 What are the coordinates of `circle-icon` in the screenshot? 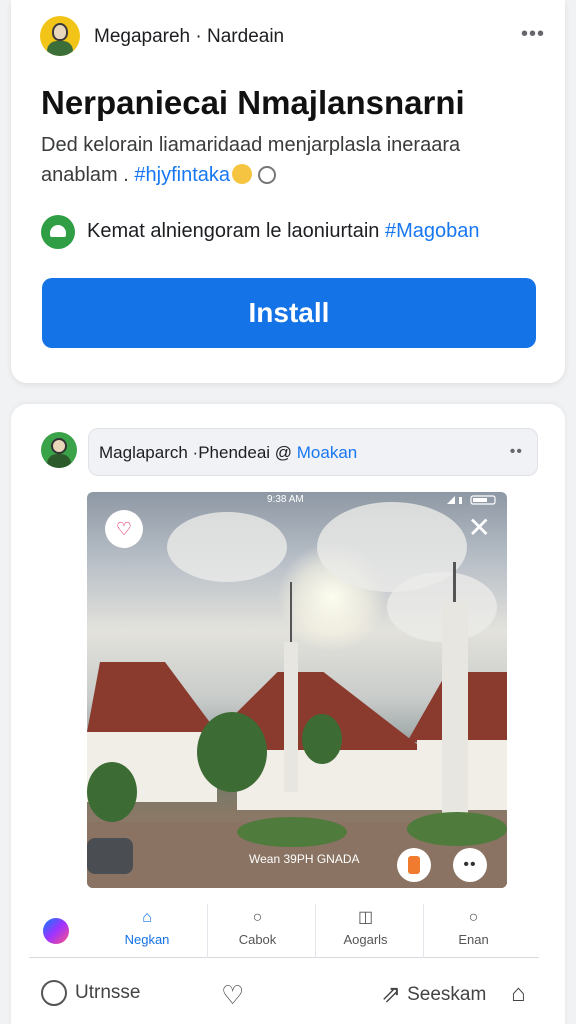 It's located at (54, 993).